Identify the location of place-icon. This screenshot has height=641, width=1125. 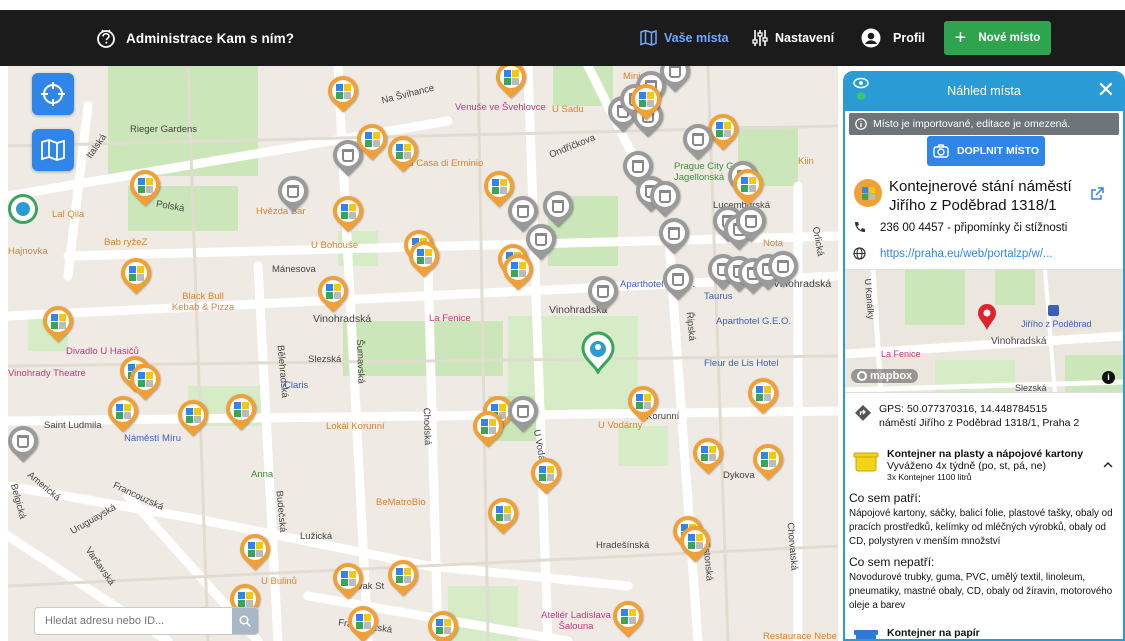
(23, 209).